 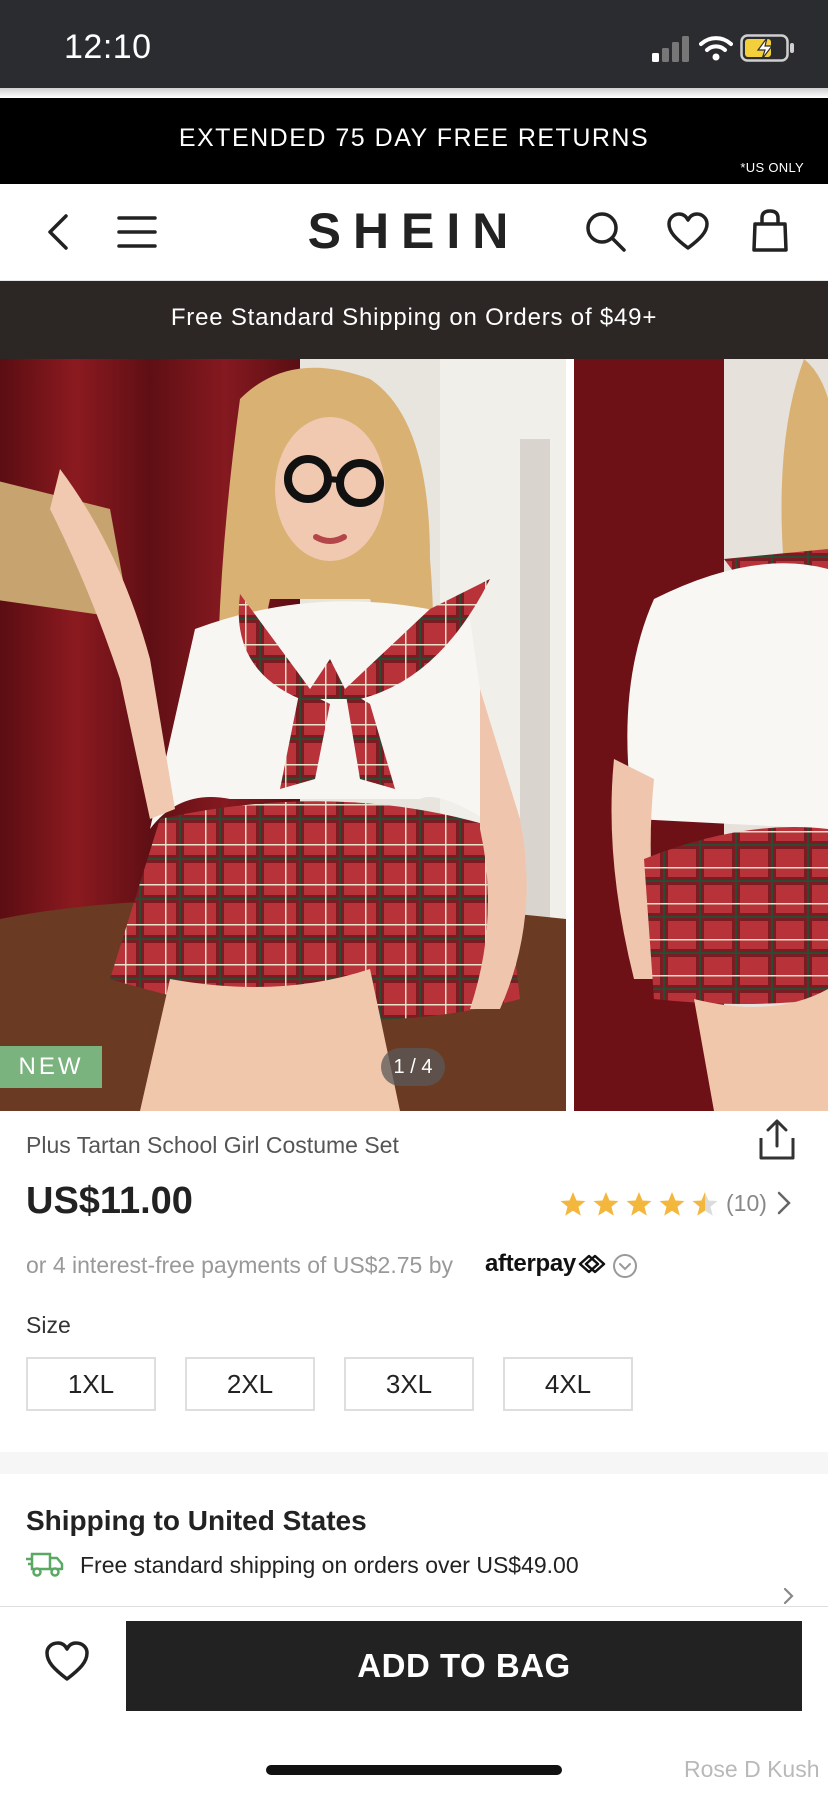 I want to click on size-option-3xl: 3XL, so click(x=409, y=1384).